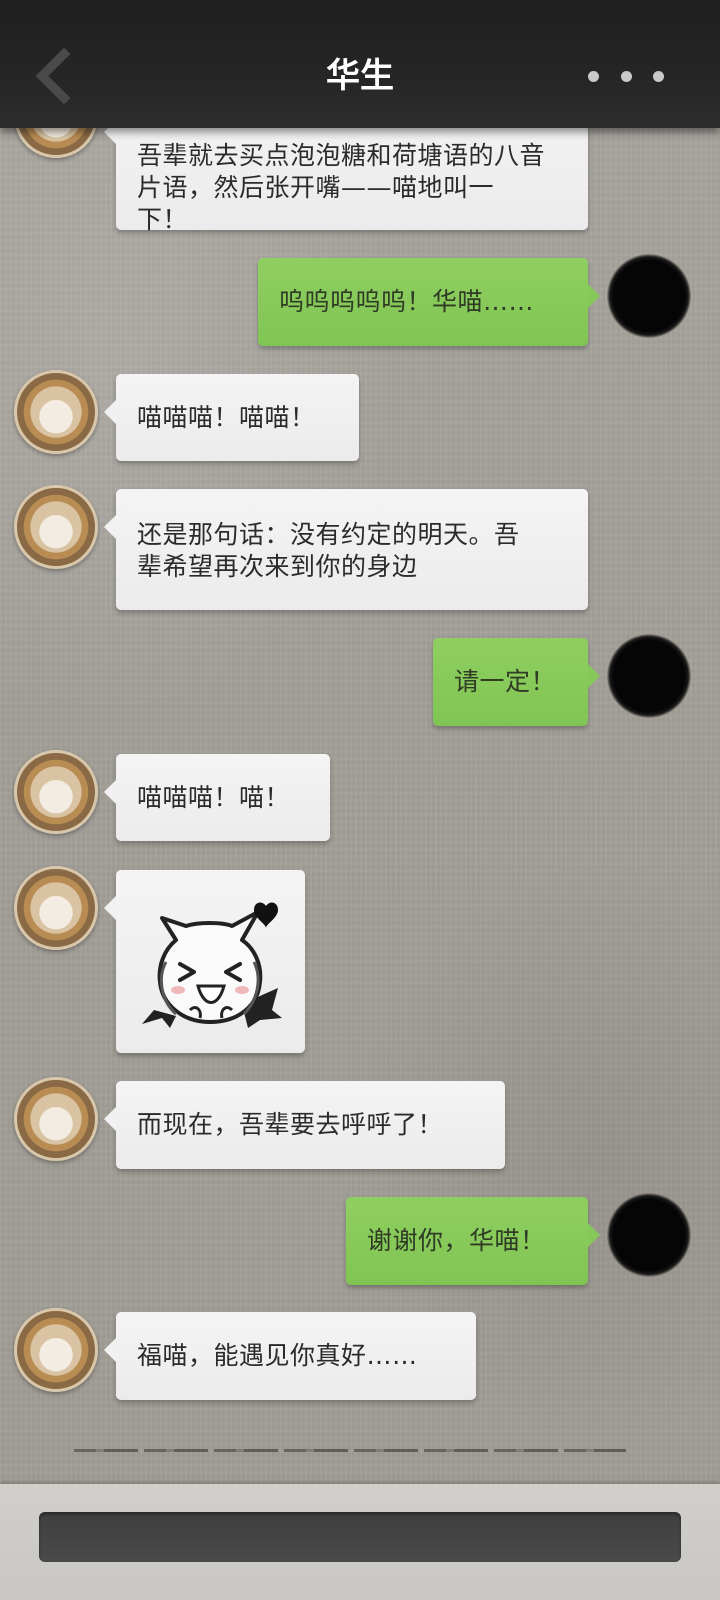  I want to click on laughing-cat-devil-sticker, so click(212, 965).